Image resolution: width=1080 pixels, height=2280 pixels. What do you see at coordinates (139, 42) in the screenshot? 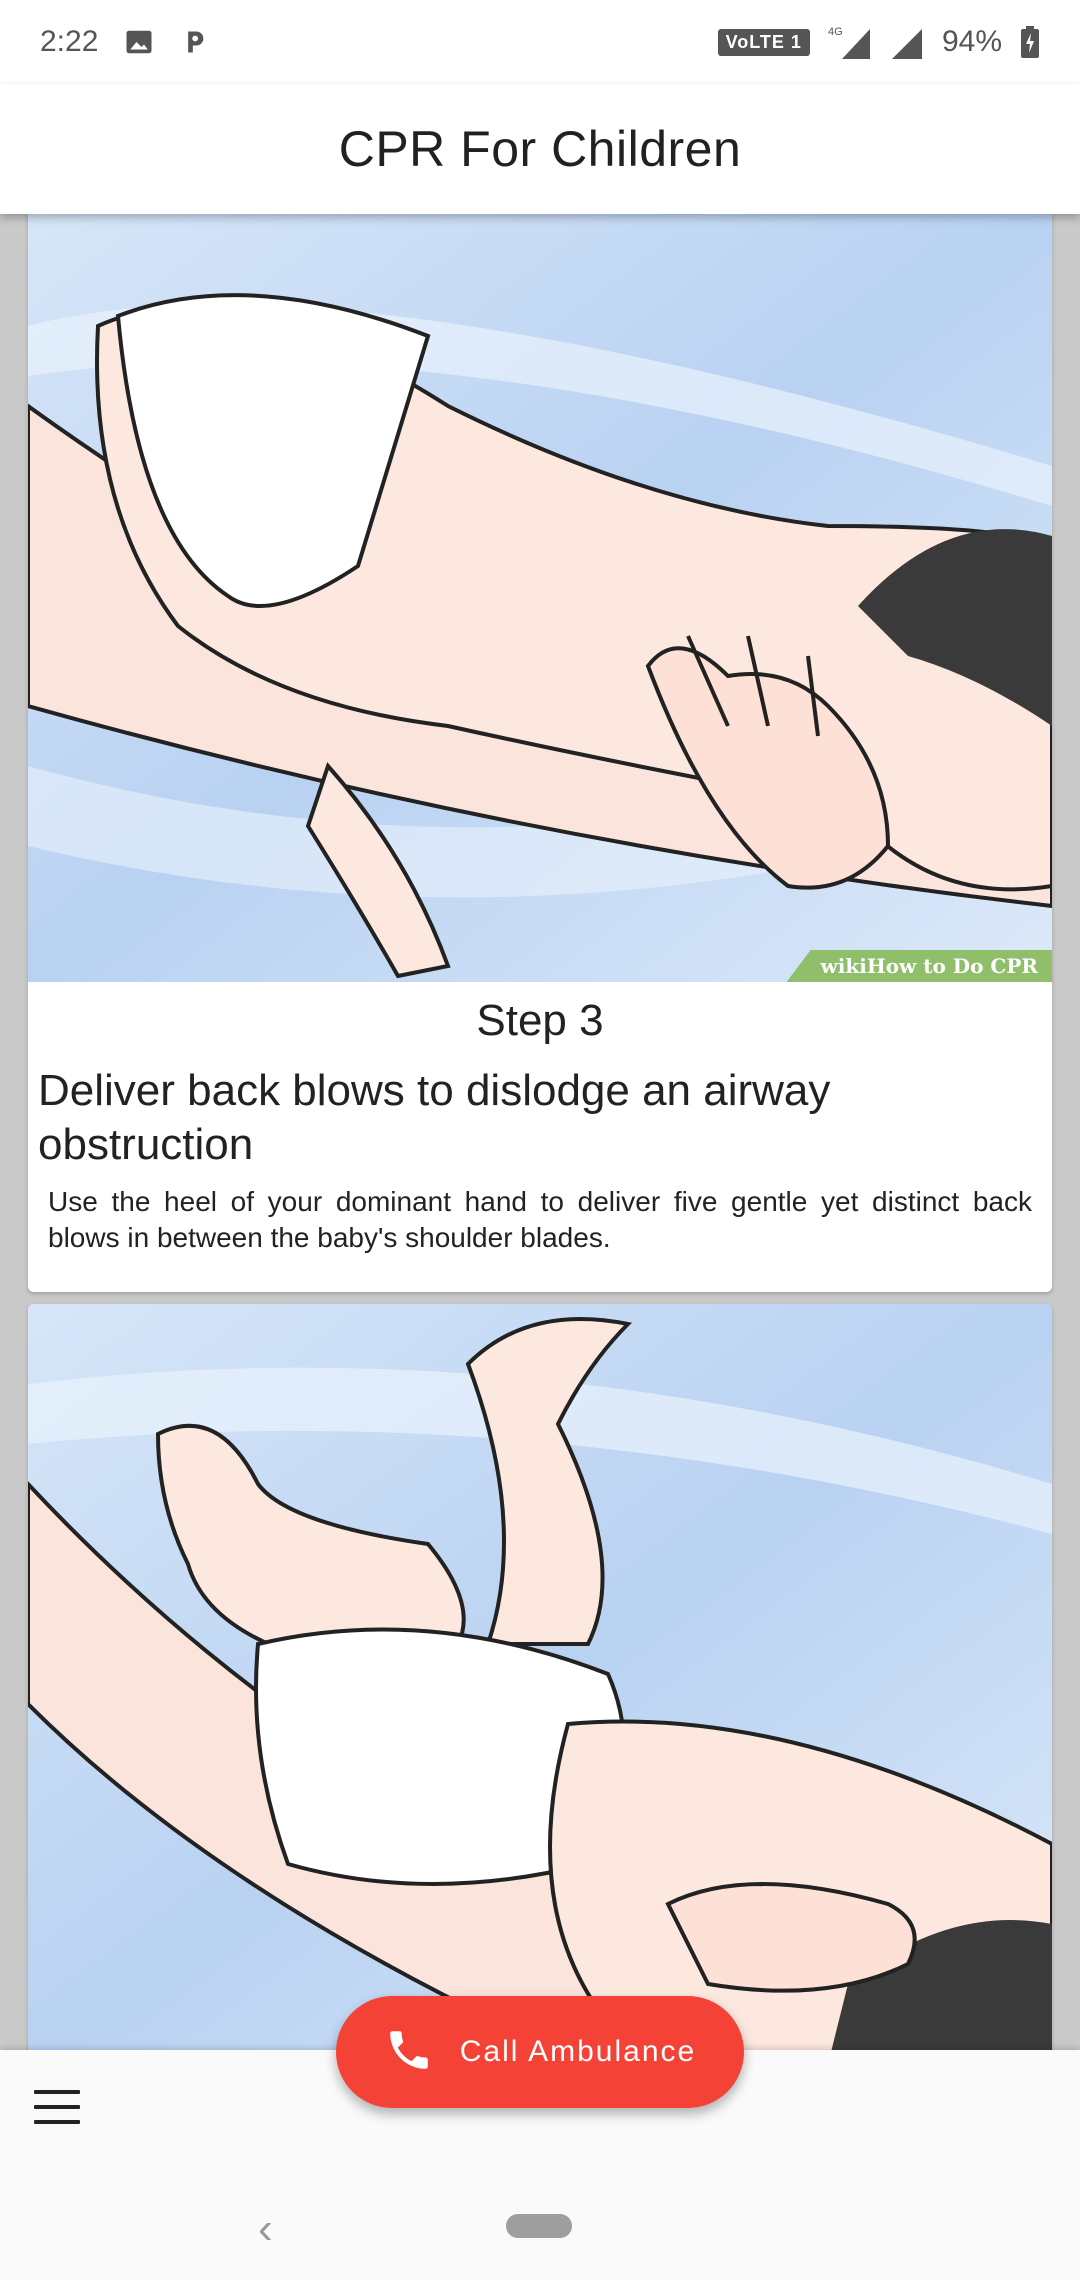
I see `image-icon` at bounding box center [139, 42].